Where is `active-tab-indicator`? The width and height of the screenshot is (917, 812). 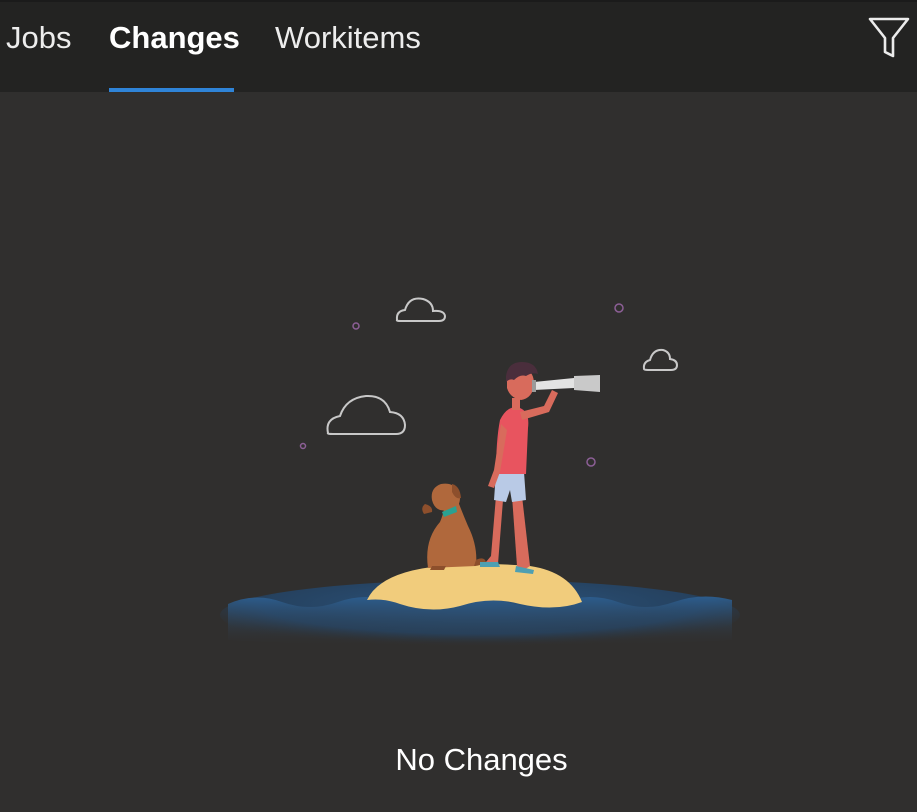
active-tab-indicator is located at coordinates (171, 90).